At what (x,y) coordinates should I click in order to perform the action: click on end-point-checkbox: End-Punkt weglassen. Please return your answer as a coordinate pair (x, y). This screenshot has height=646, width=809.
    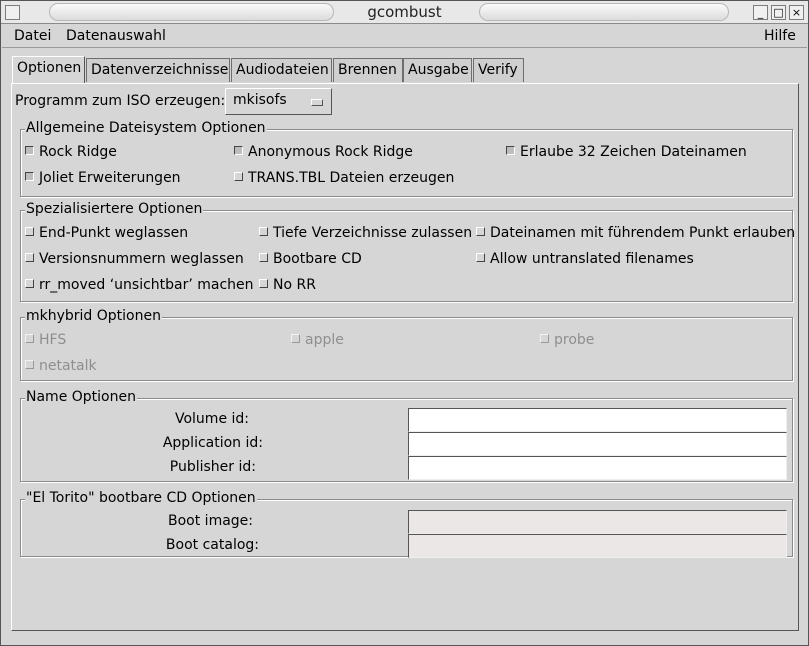
    Looking at the image, I should click on (106, 233).